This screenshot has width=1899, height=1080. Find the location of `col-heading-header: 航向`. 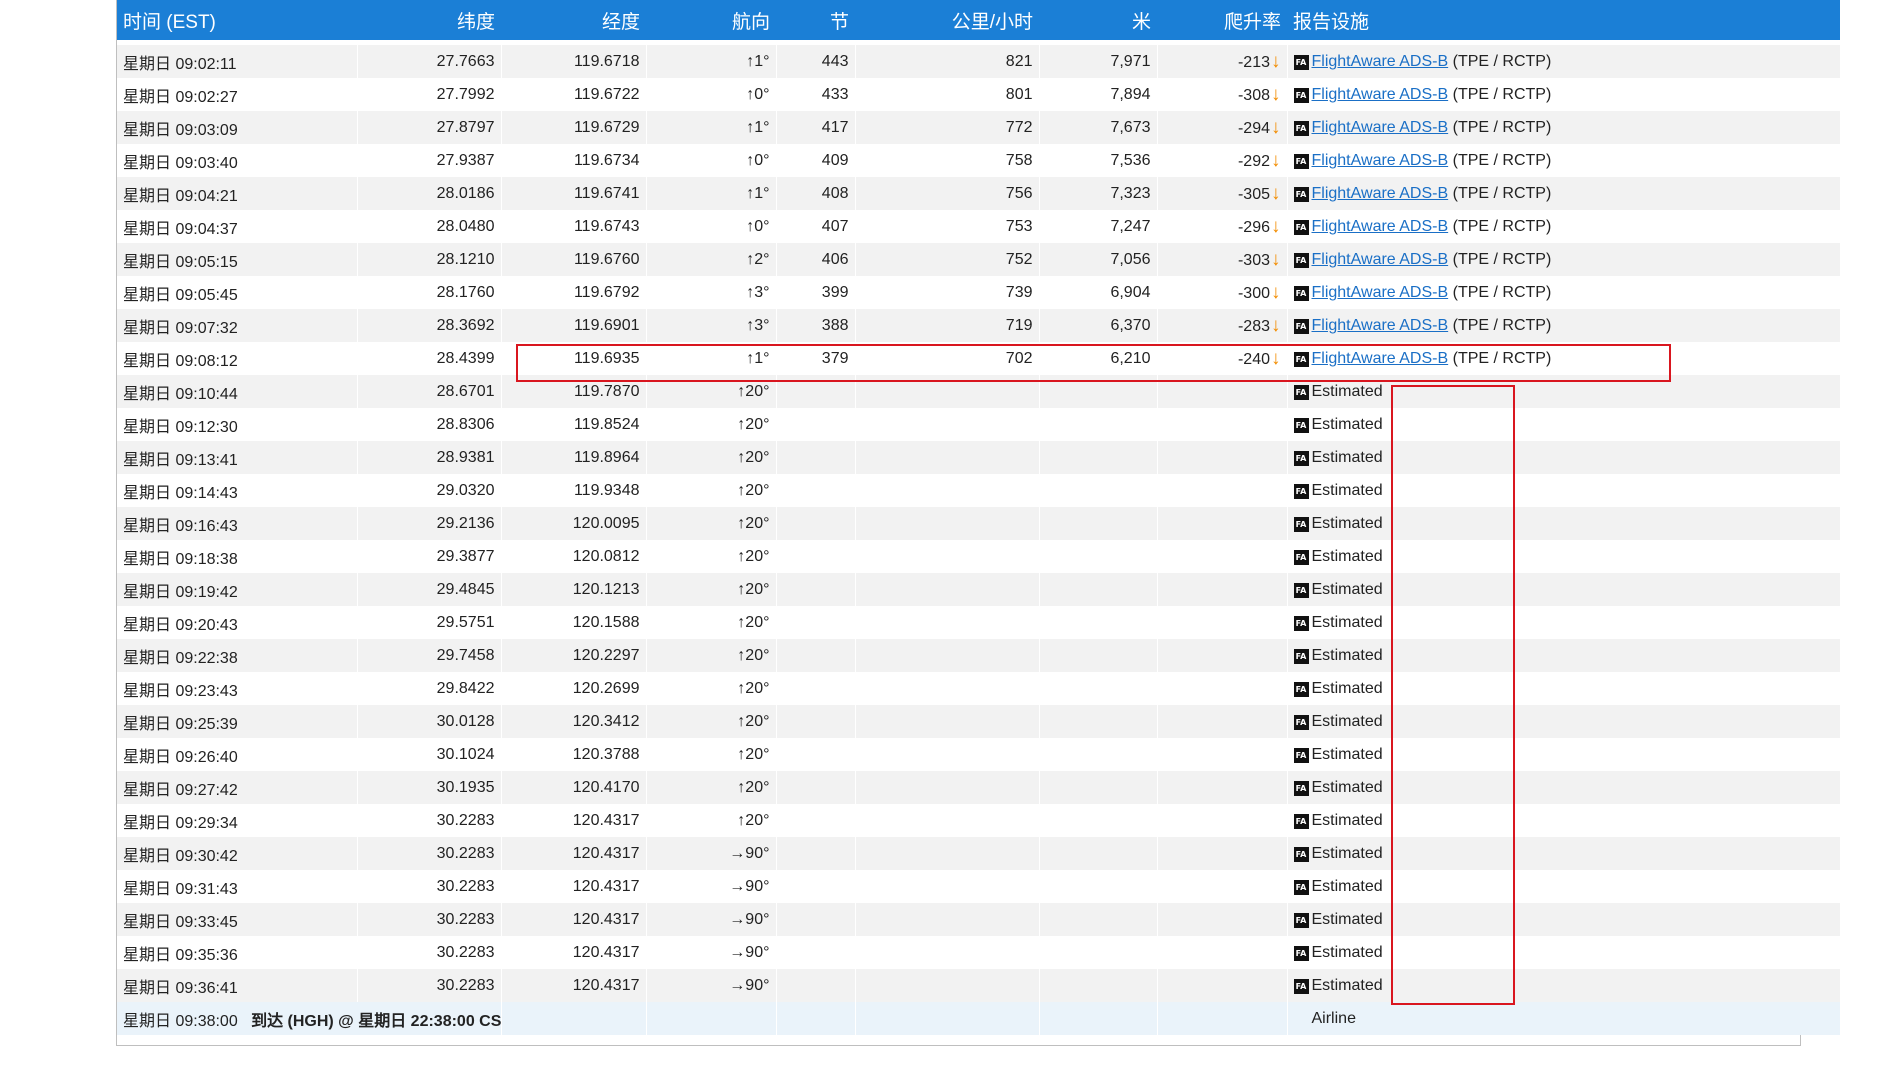

col-heading-header: 航向 is located at coordinates (711, 20).